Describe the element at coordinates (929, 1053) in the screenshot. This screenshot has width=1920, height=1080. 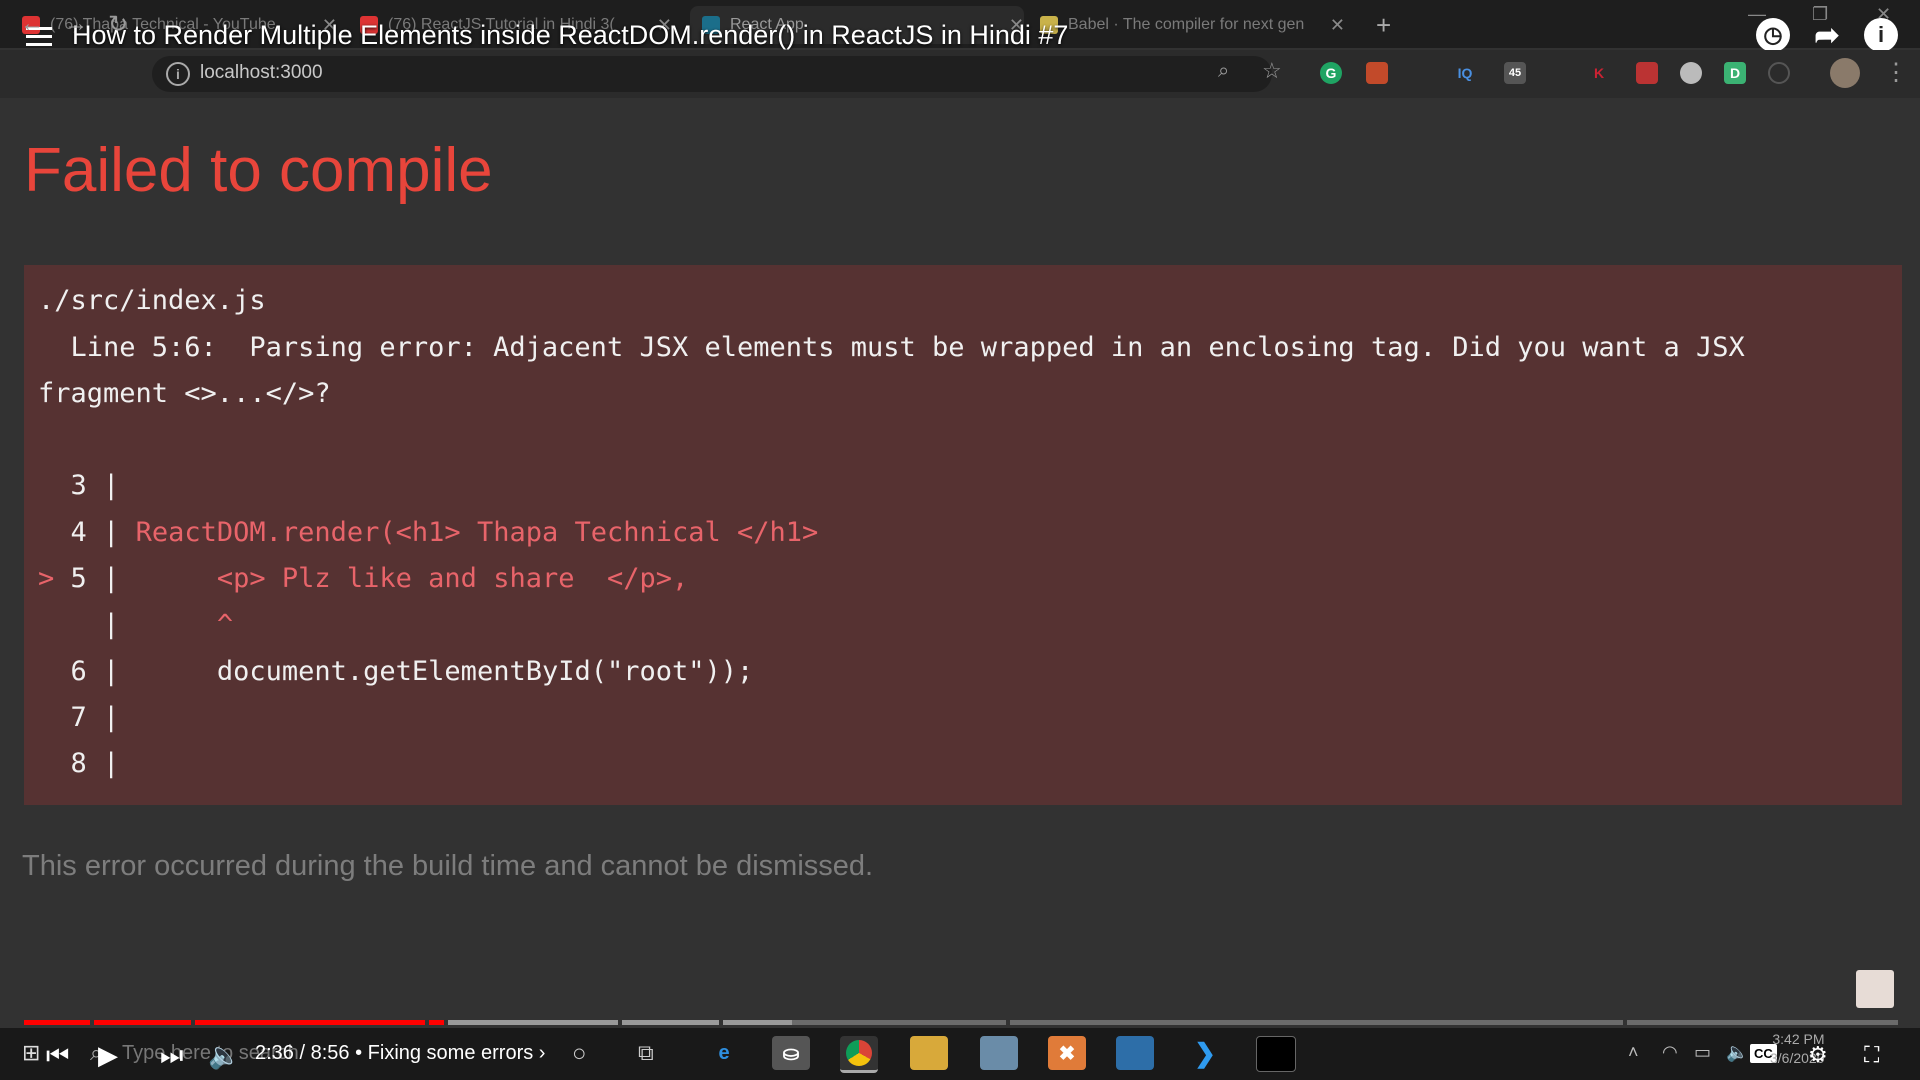
I see `file-explorer-icon` at that location.